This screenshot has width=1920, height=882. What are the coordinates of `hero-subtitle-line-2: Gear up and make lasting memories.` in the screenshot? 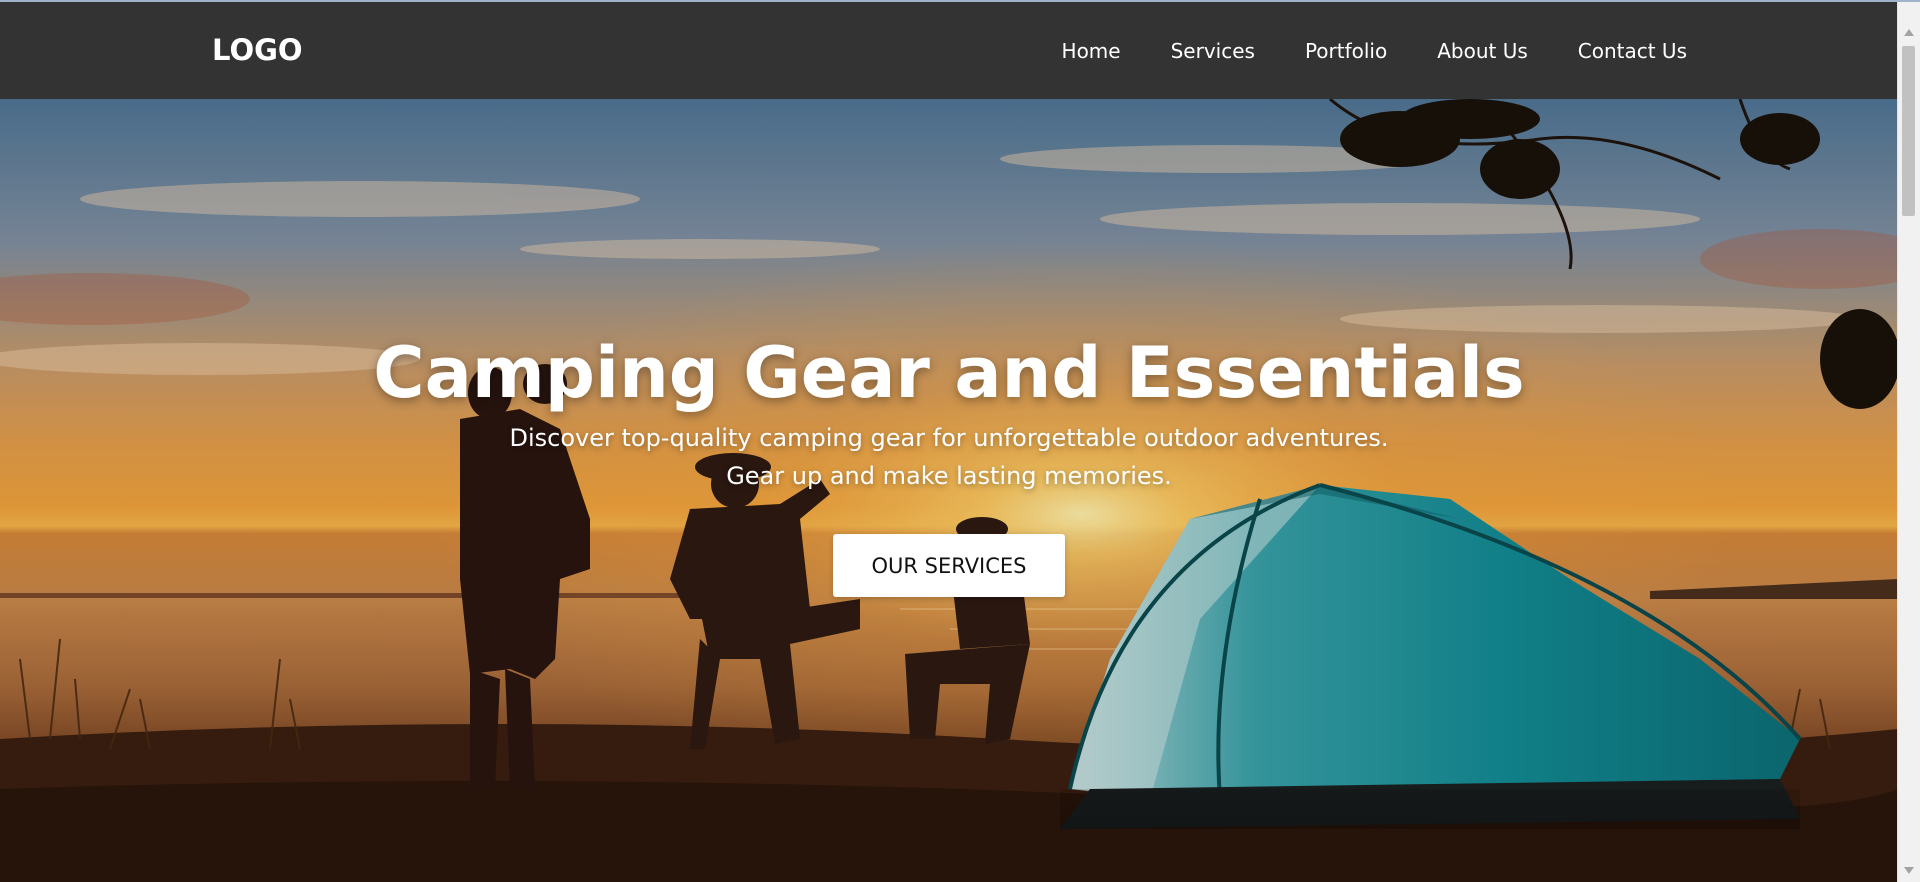 It's located at (949, 476).